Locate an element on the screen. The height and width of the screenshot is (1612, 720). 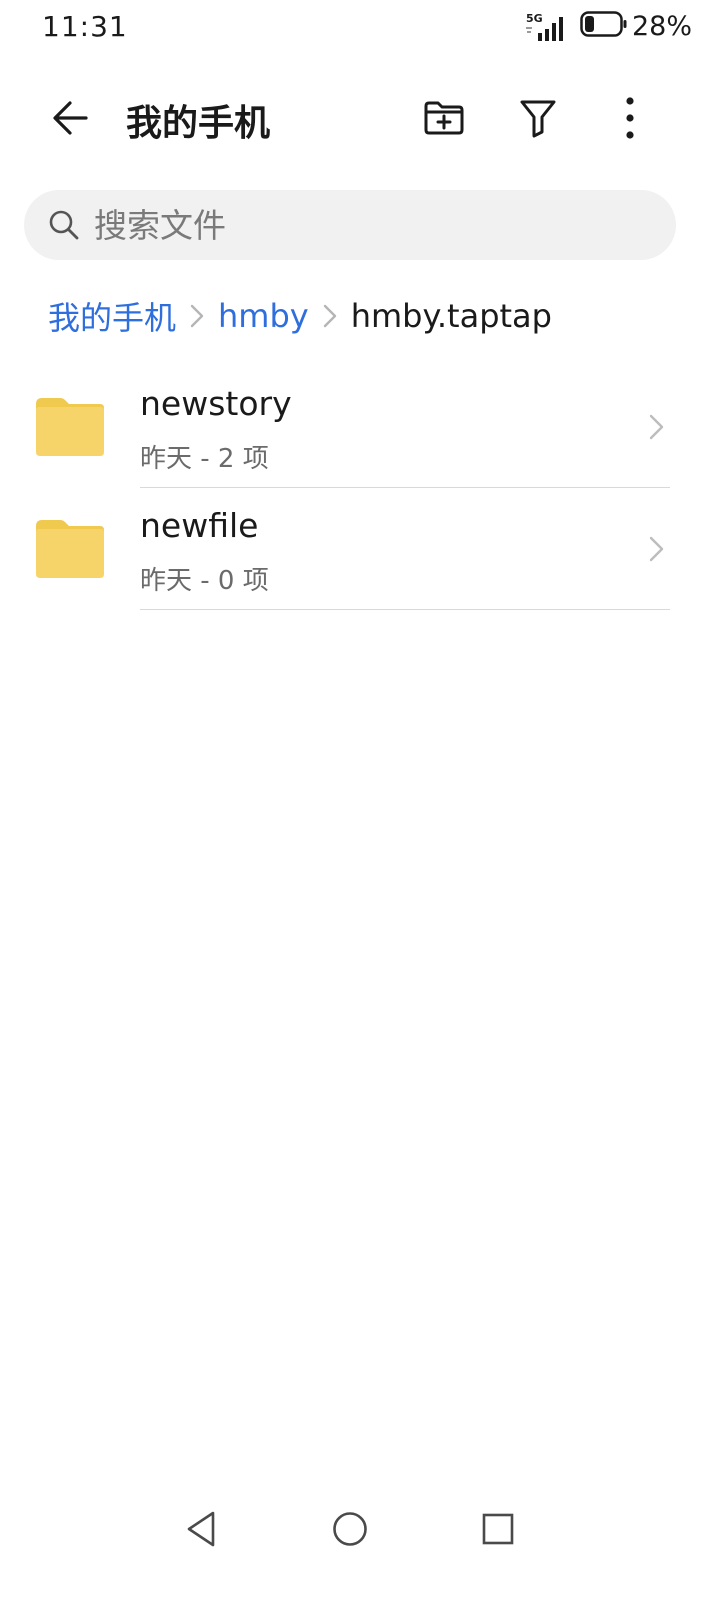
filter-button is located at coordinates (538, 118).